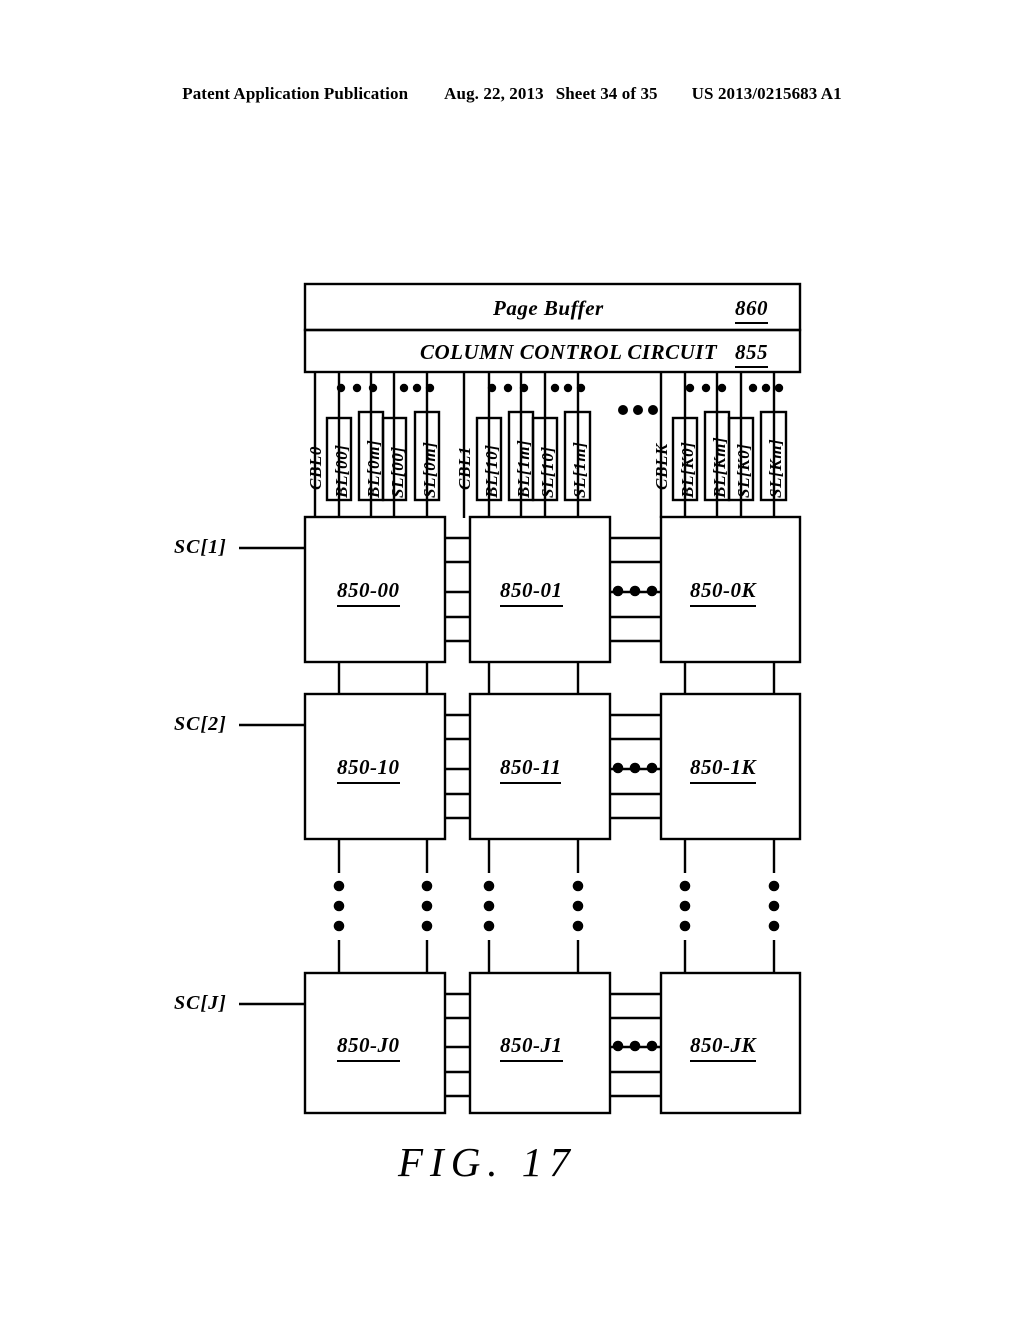 The image size is (1024, 1320). Describe the element at coordinates (723, 1047) in the screenshot. I see `block-label-850-JK: 850-JK` at that location.